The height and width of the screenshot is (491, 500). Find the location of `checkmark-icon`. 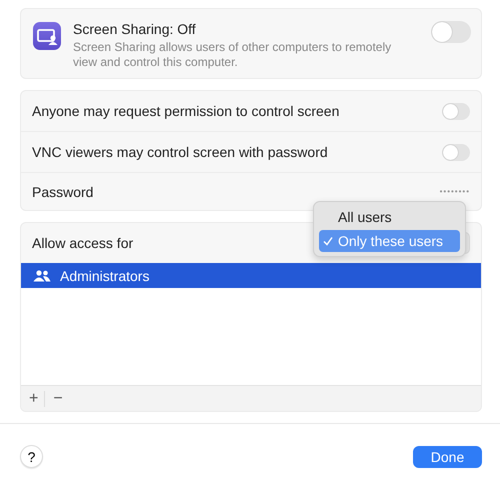

checkmark-icon is located at coordinates (328, 241).